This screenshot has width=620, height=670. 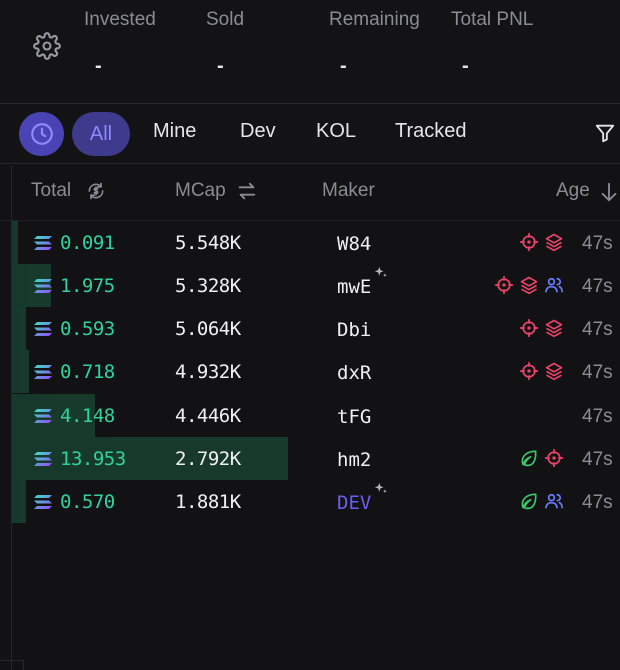 What do you see at coordinates (354, 503) in the screenshot?
I see `maker-address-link: DEV` at bounding box center [354, 503].